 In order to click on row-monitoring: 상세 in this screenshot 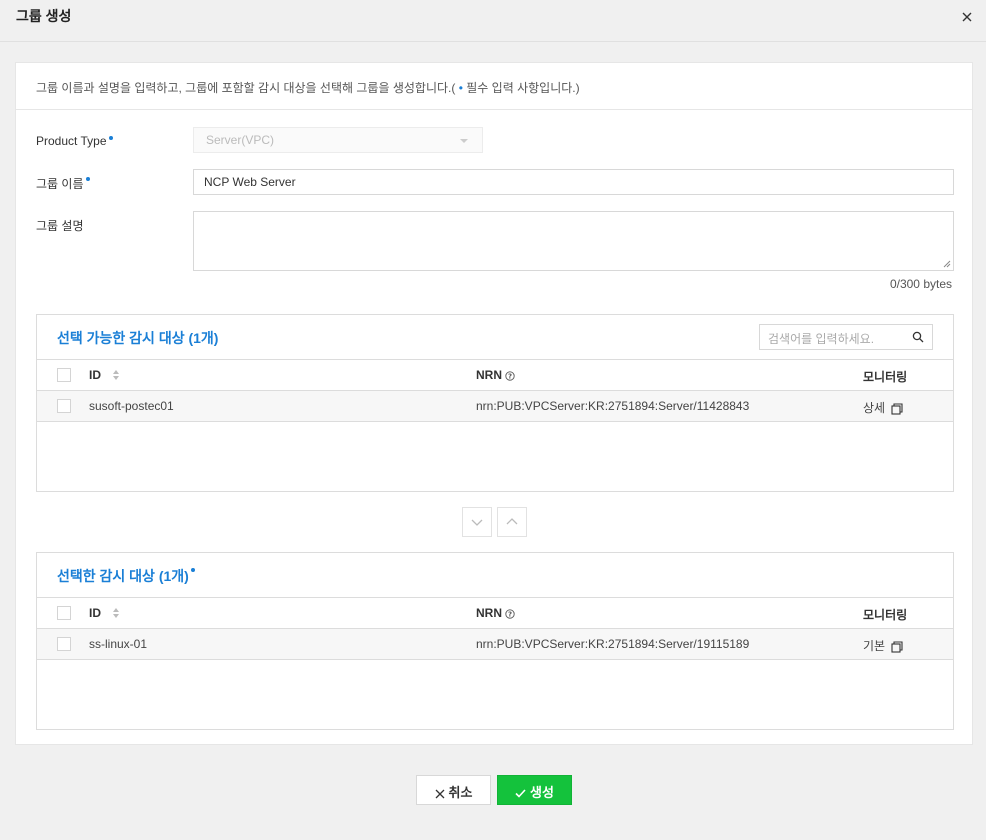, I will do `click(883, 407)`.